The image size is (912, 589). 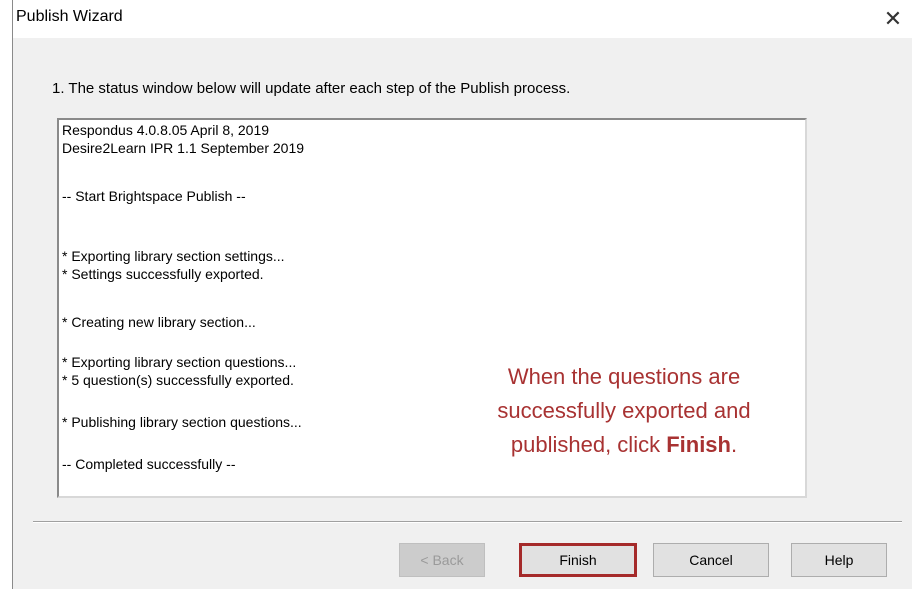 What do you see at coordinates (183, 148) in the screenshot?
I see `log-line: Desire2Learn IPR 1.1 September 2019` at bounding box center [183, 148].